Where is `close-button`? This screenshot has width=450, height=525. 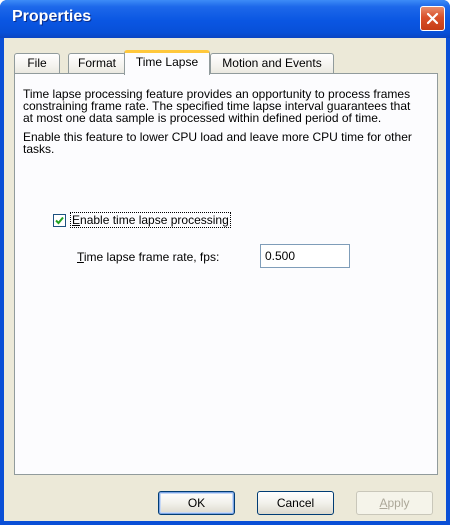
close-button is located at coordinates (432, 18).